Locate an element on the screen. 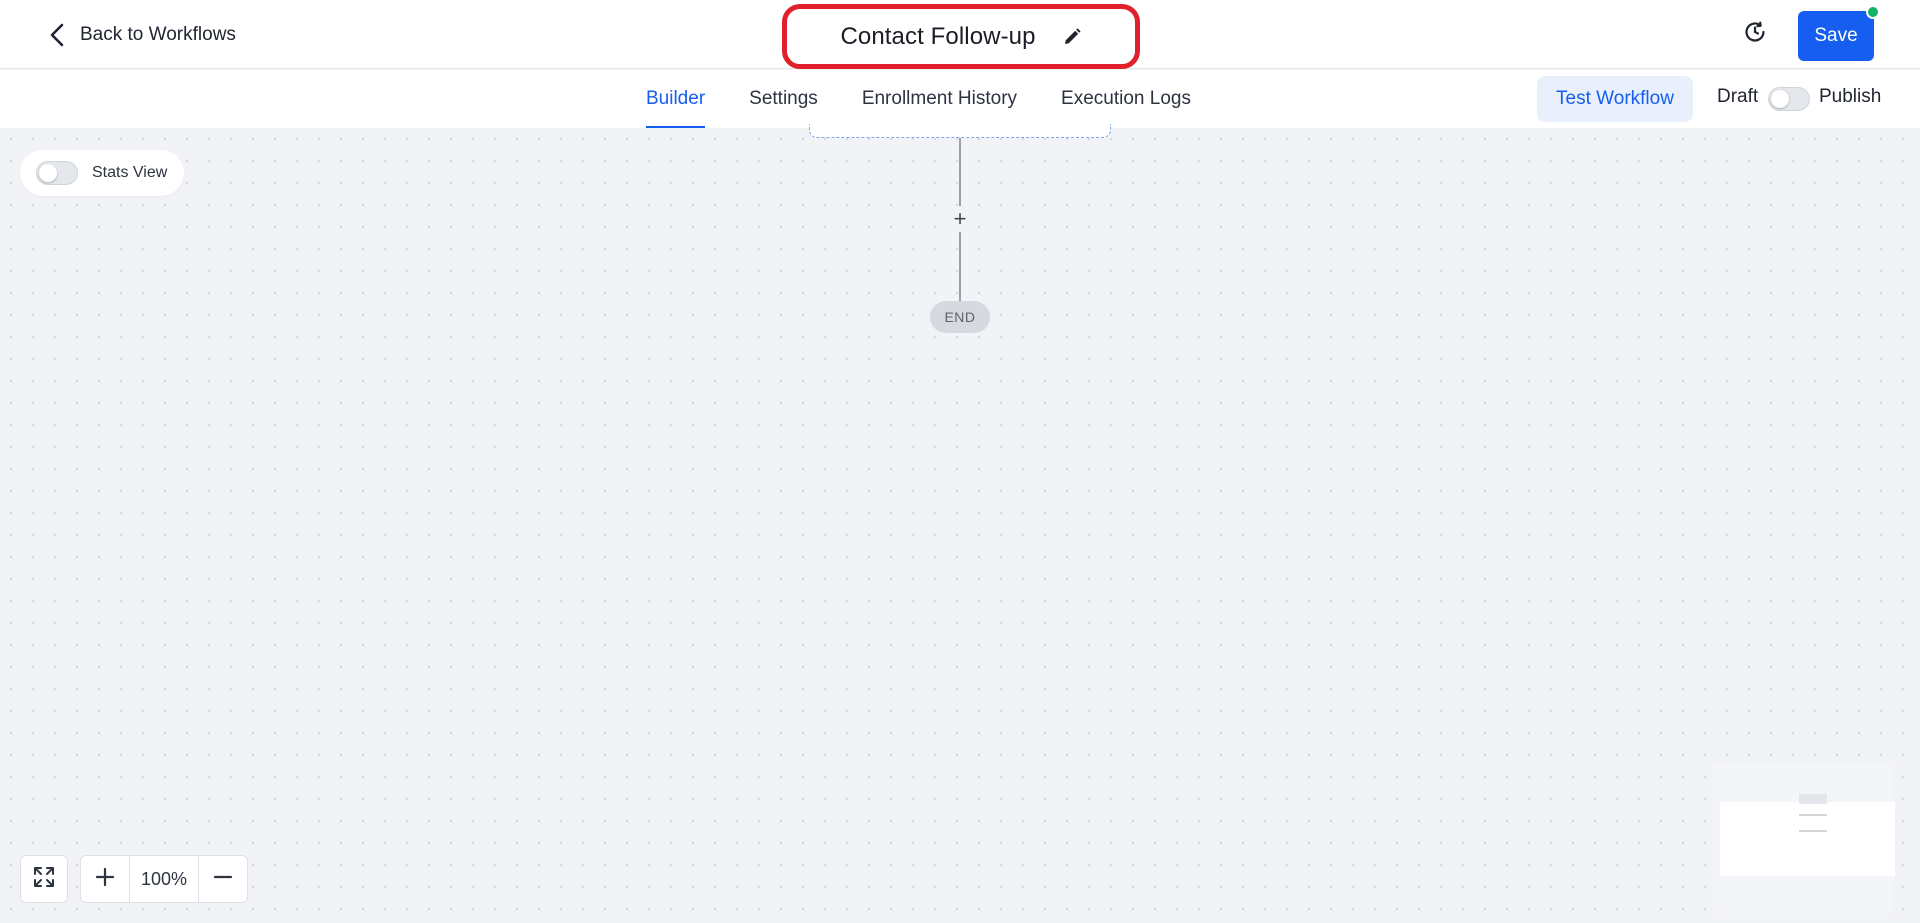 Image resolution: width=1920 pixels, height=923 pixels. chevron-left-icon is located at coordinates (57, 35).